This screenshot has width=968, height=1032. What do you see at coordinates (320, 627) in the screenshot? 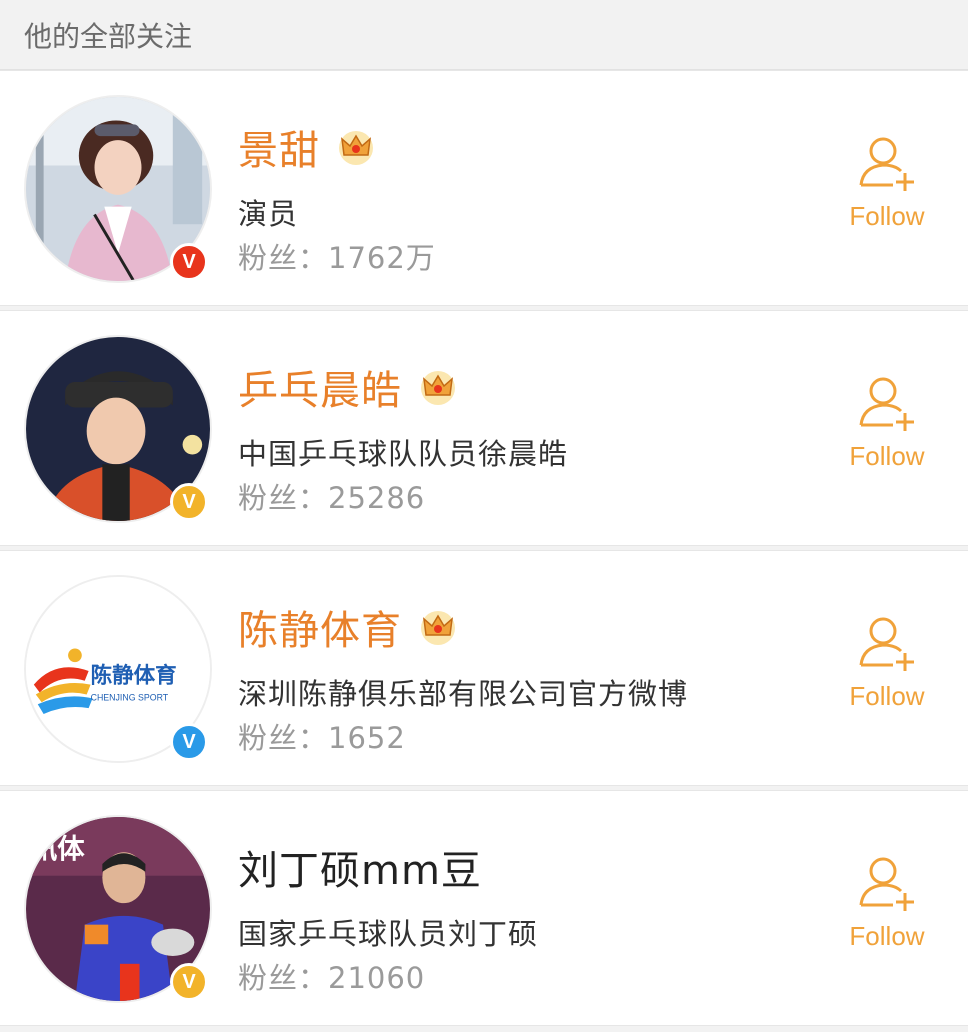
I see `user-name: 陈静体育` at bounding box center [320, 627].